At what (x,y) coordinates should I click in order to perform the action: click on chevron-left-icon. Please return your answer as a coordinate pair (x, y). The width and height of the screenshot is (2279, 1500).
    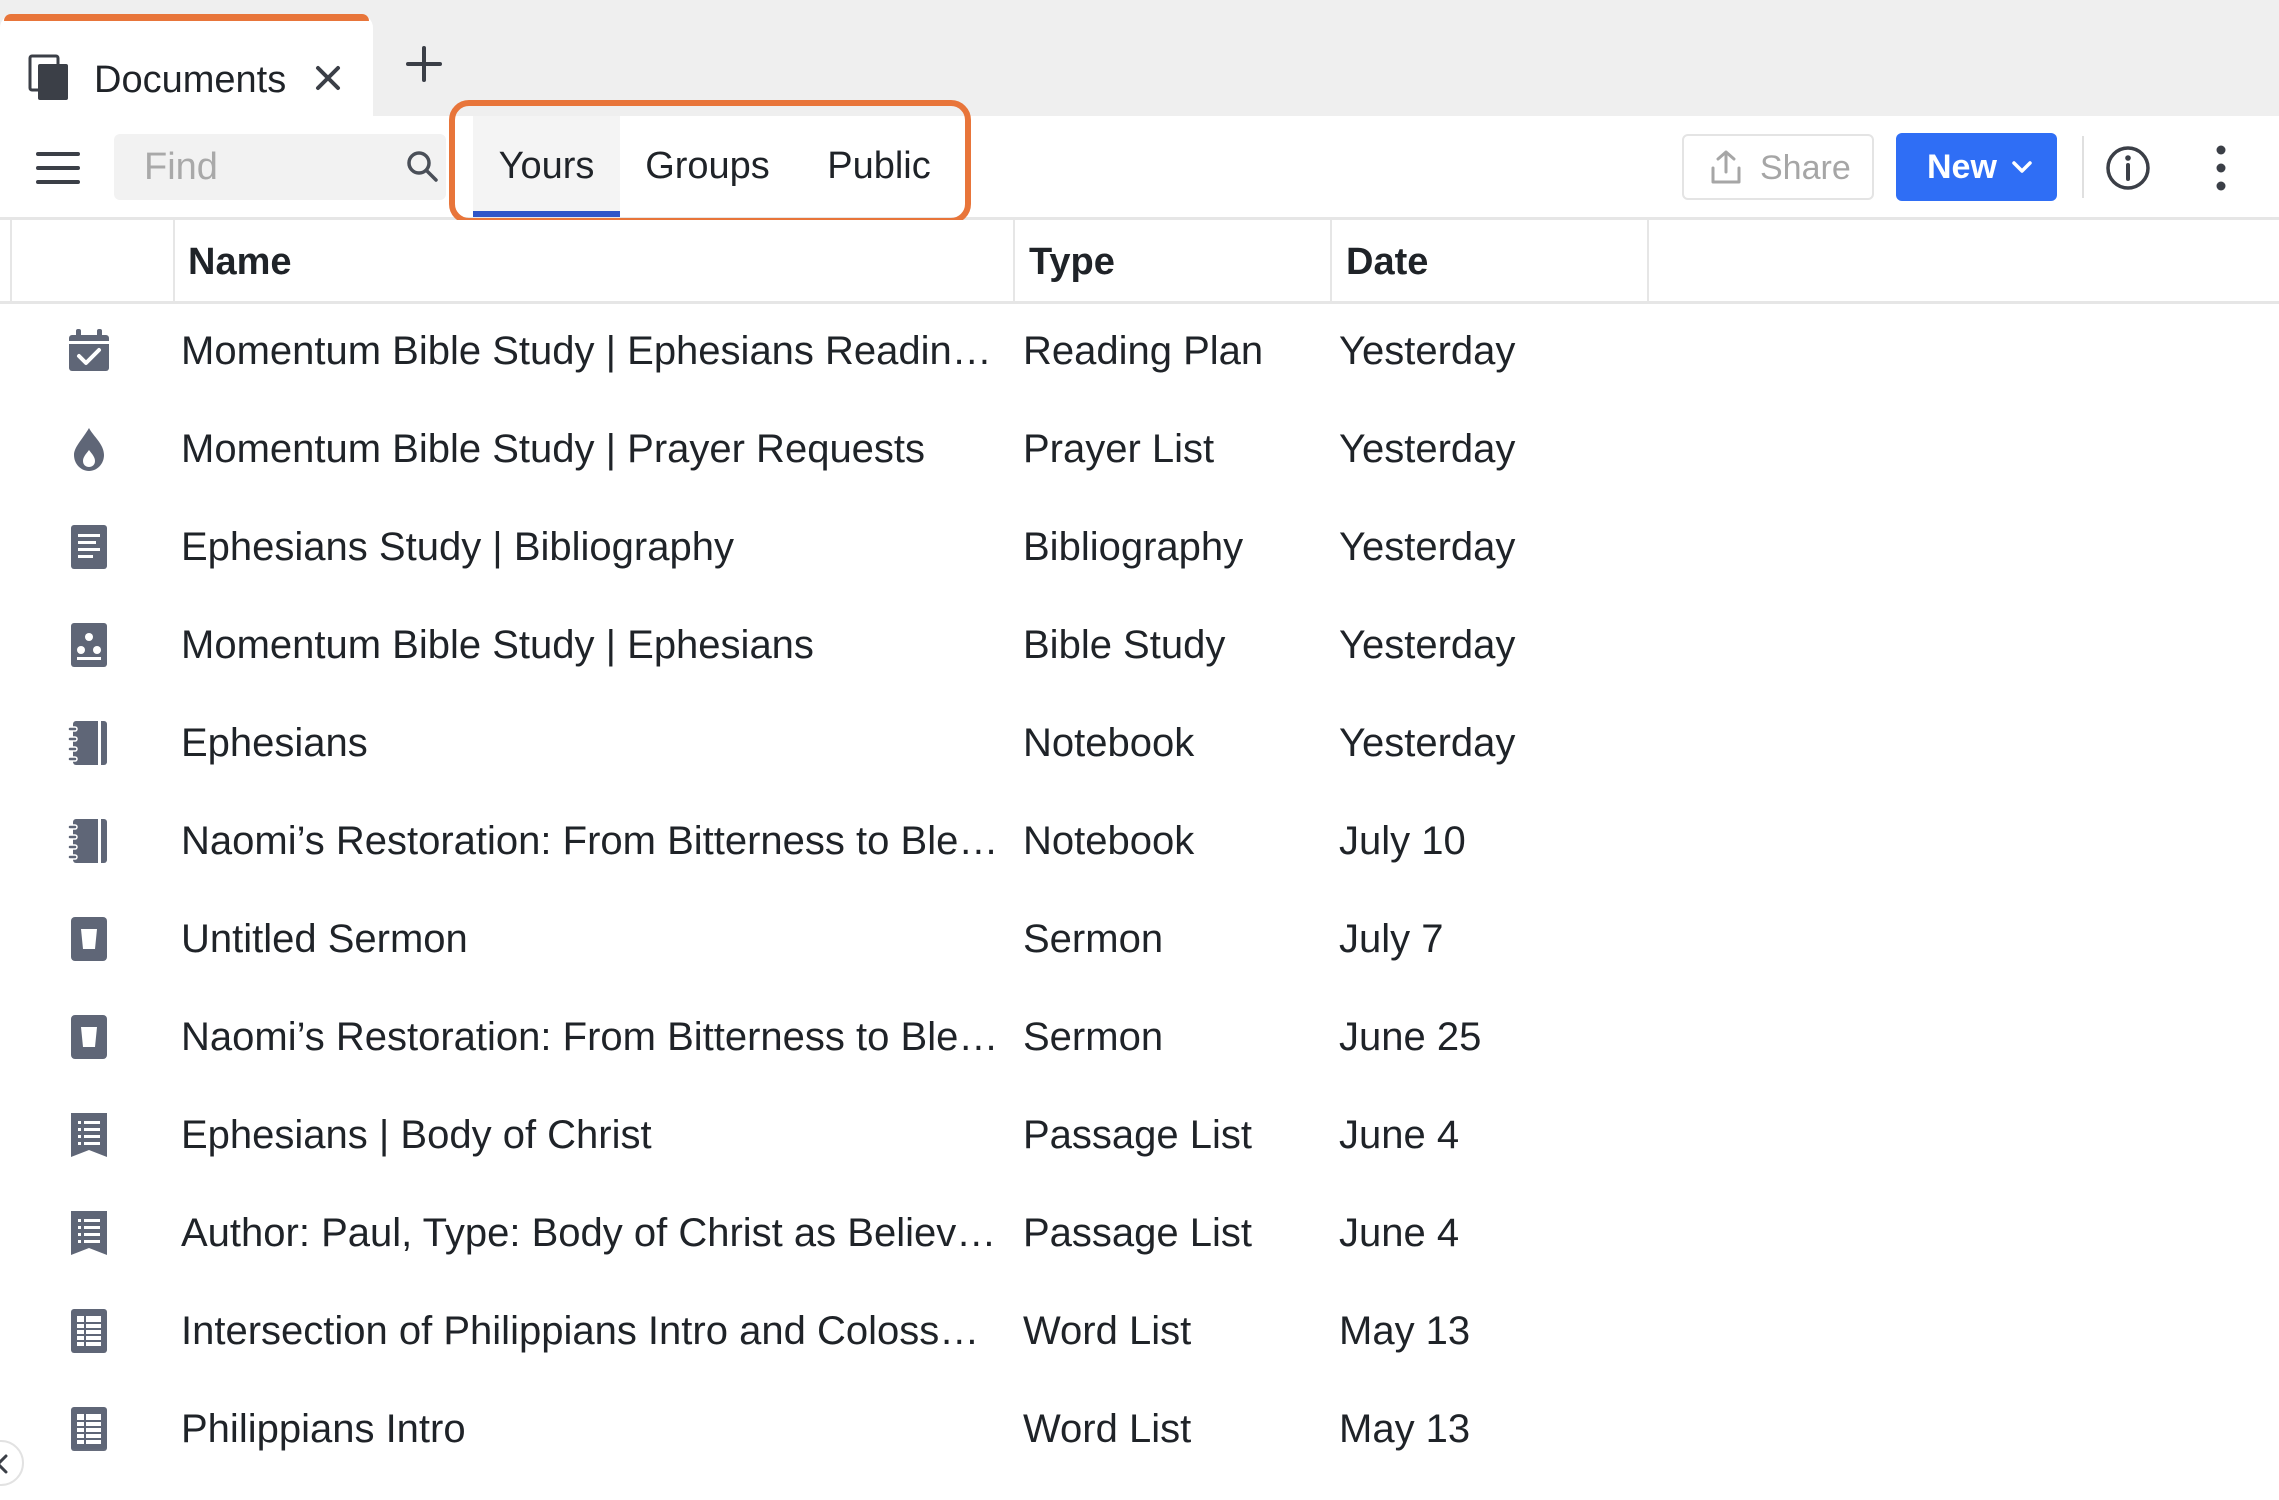
    Looking at the image, I should click on (4, 1464).